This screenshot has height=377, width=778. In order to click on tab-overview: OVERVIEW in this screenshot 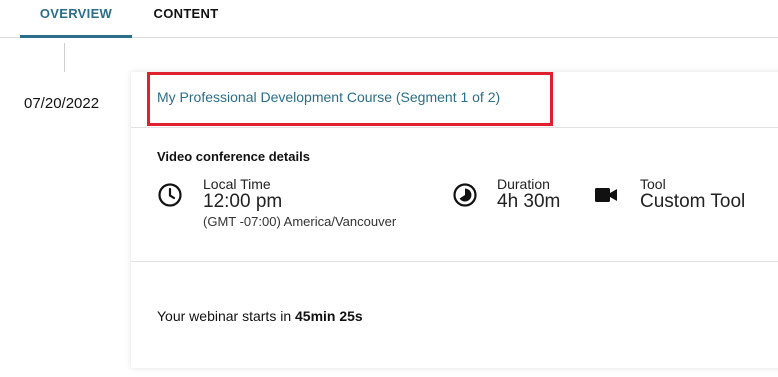, I will do `click(76, 19)`.